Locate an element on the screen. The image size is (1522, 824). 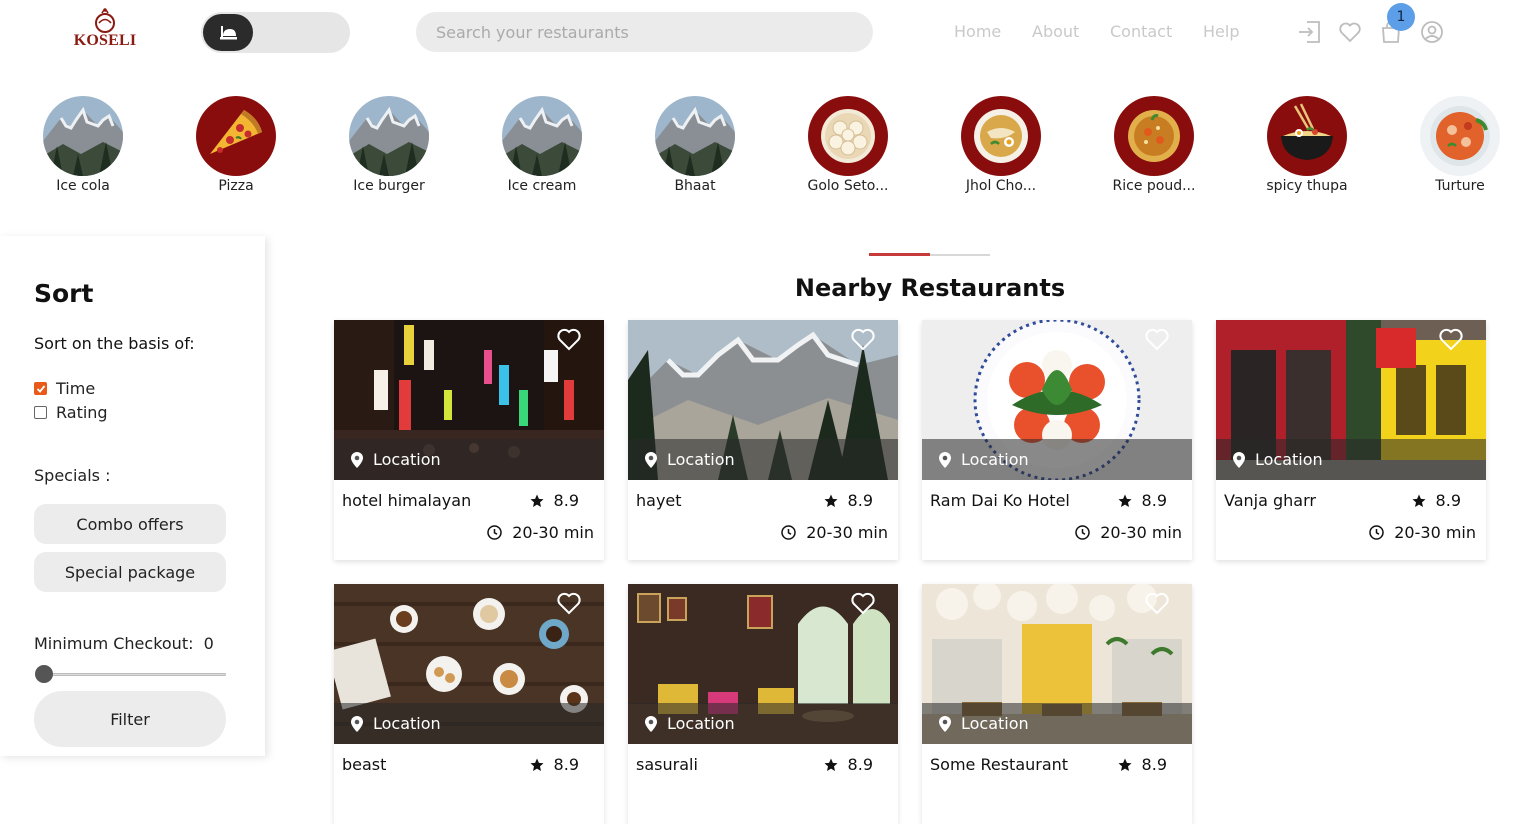
category-item: Pizza is located at coordinates (236, 145).